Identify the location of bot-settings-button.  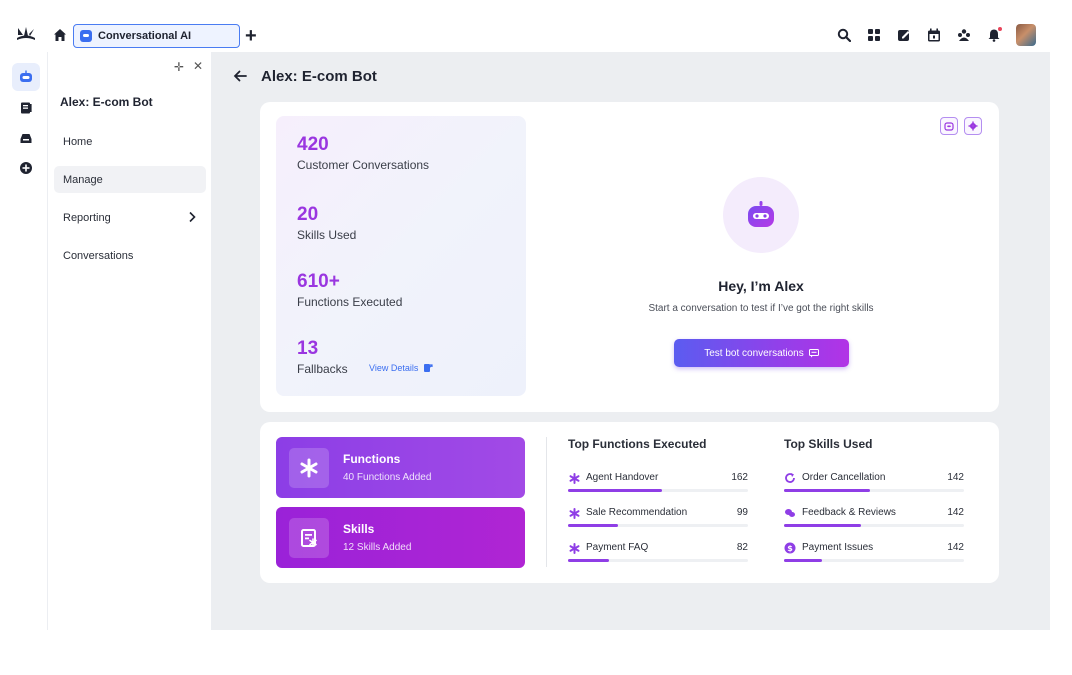
(973, 126).